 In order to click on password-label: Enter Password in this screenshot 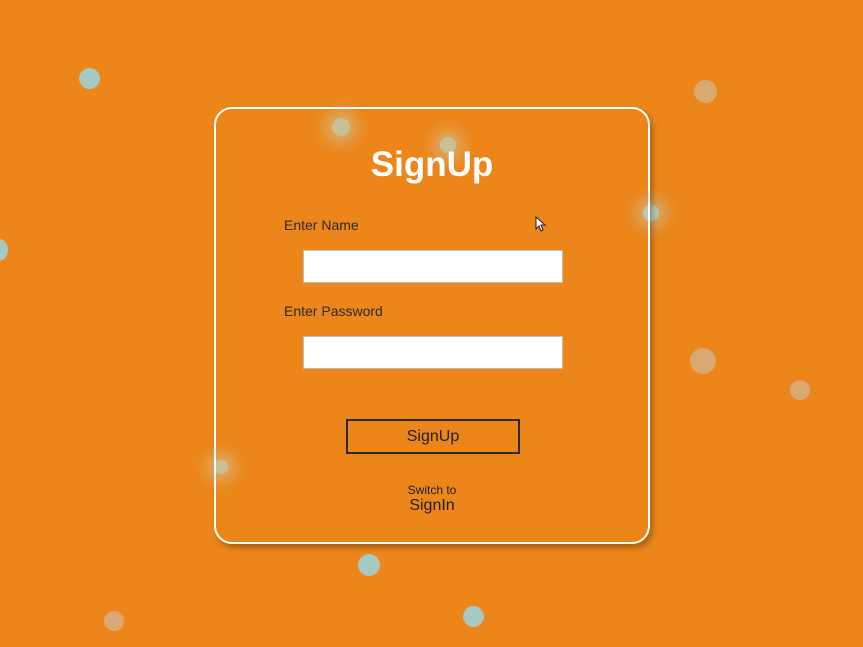, I will do `click(333, 311)`.